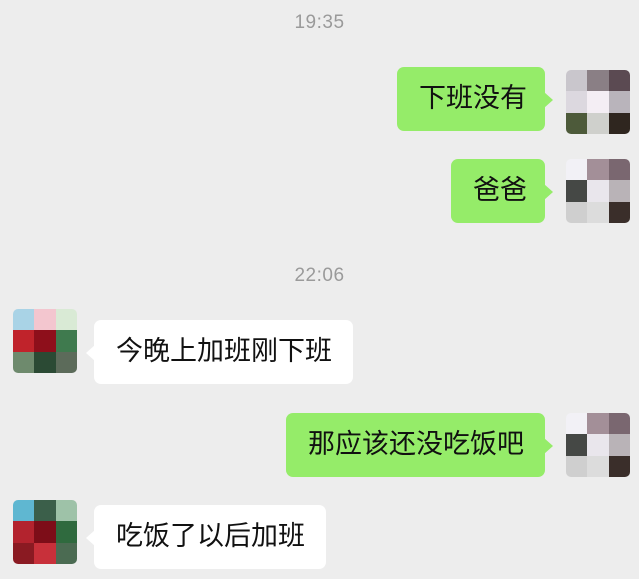 This screenshot has width=639, height=579. Describe the element at coordinates (319, 22) in the screenshot. I see `timestamp: 19:35` at that location.